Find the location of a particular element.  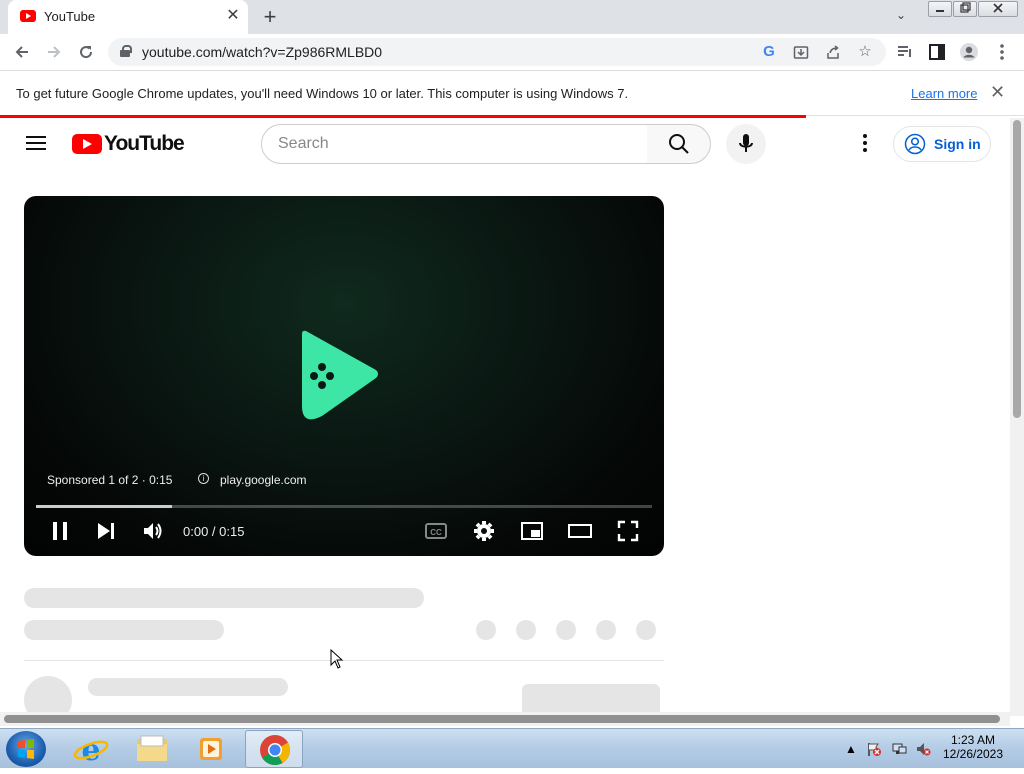

closed-captions-icon: CC is located at coordinates (436, 531).